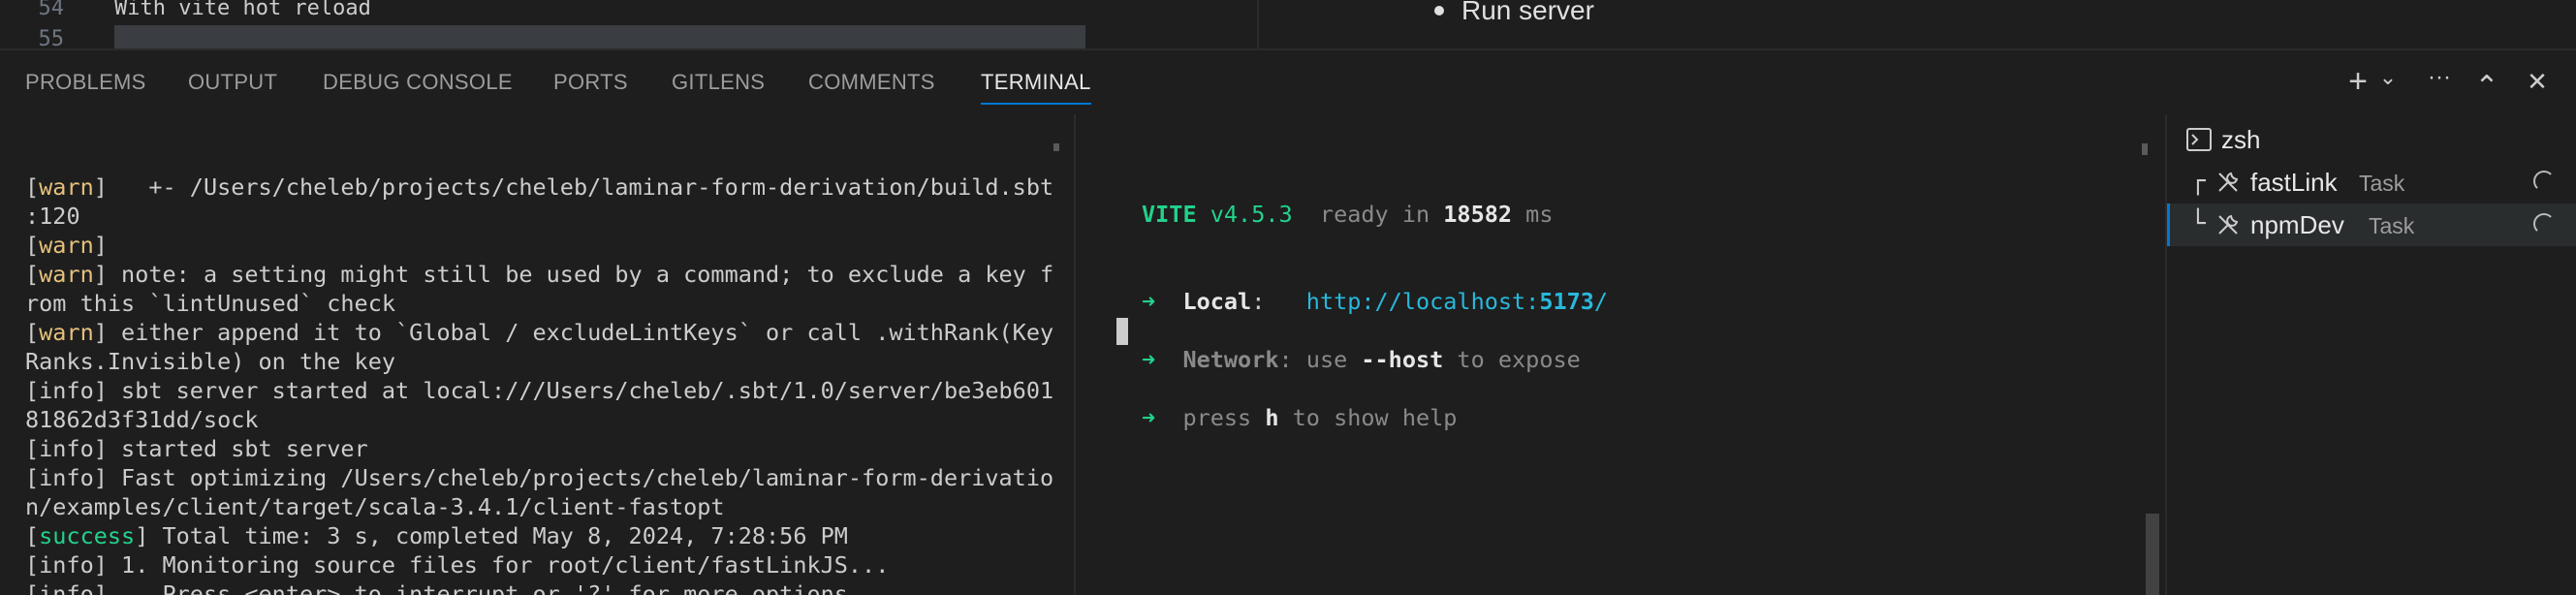 Image resolution: width=2576 pixels, height=595 pixels. Describe the element at coordinates (1288, 24) in the screenshot. I see `editor-area: 54 55 With vite hot reload Run server` at that location.